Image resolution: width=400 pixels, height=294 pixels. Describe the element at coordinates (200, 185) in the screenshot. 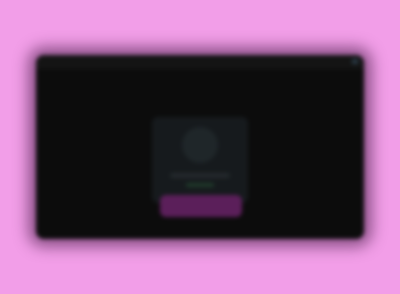

I see `card-subtext` at that location.